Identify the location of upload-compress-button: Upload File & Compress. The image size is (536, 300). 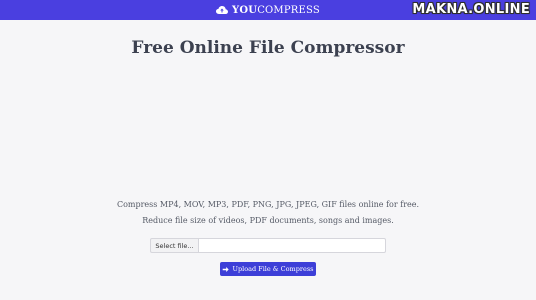
(268, 269).